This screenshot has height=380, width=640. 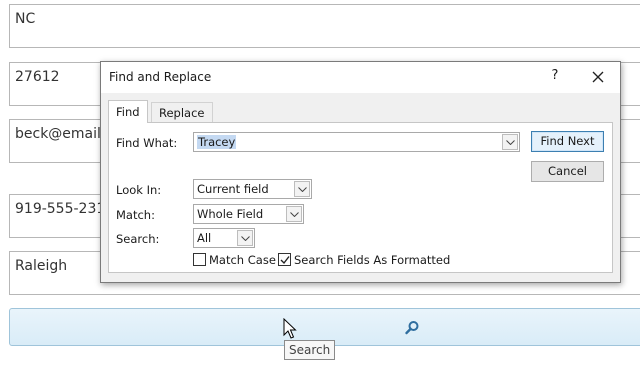 I want to click on look-in-value: Current field, so click(x=233, y=189).